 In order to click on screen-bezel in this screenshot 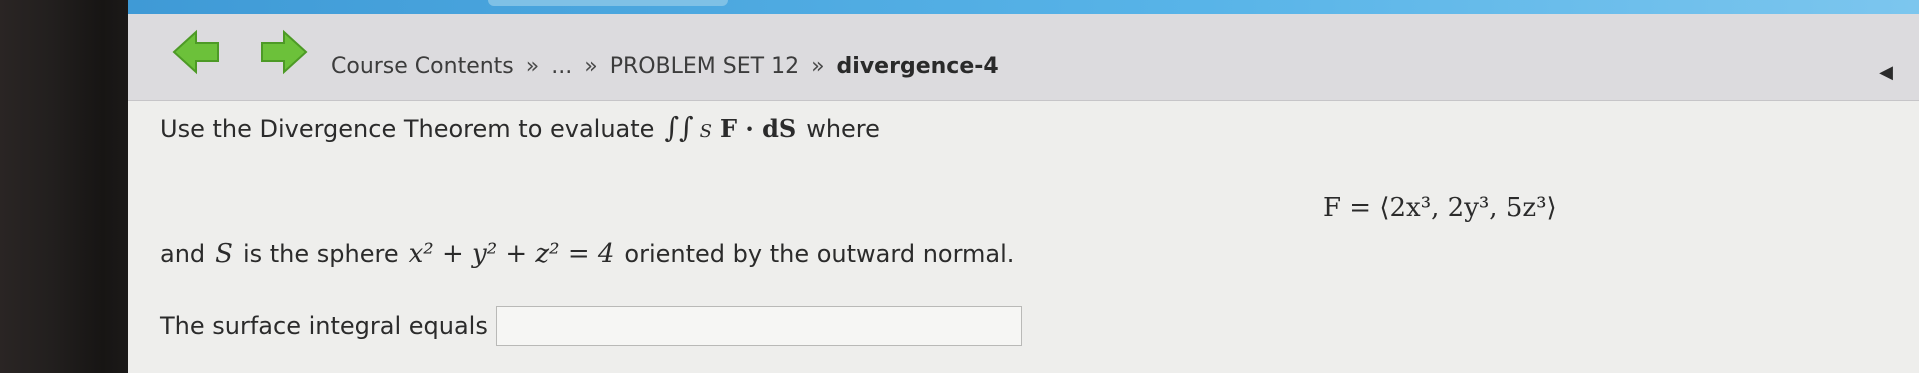, I will do `click(64, 186)`.